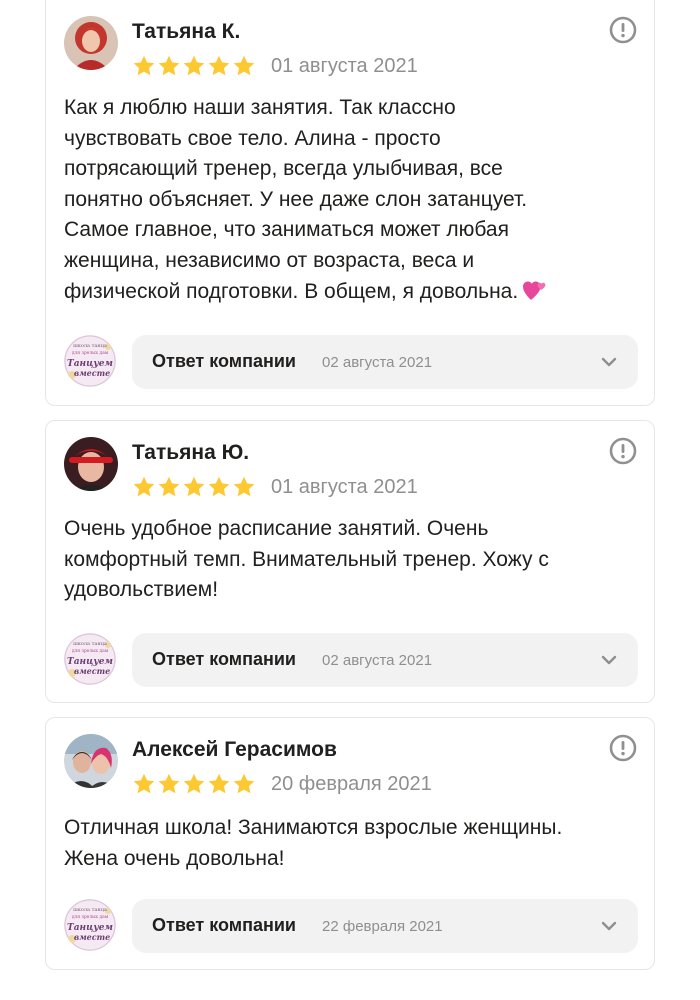 The height and width of the screenshot is (1000, 700). Describe the element at coordinates (260, 107) in the screenshot. I see `review-text-line: Как я люблю наши занятия. Так классно` at that location.